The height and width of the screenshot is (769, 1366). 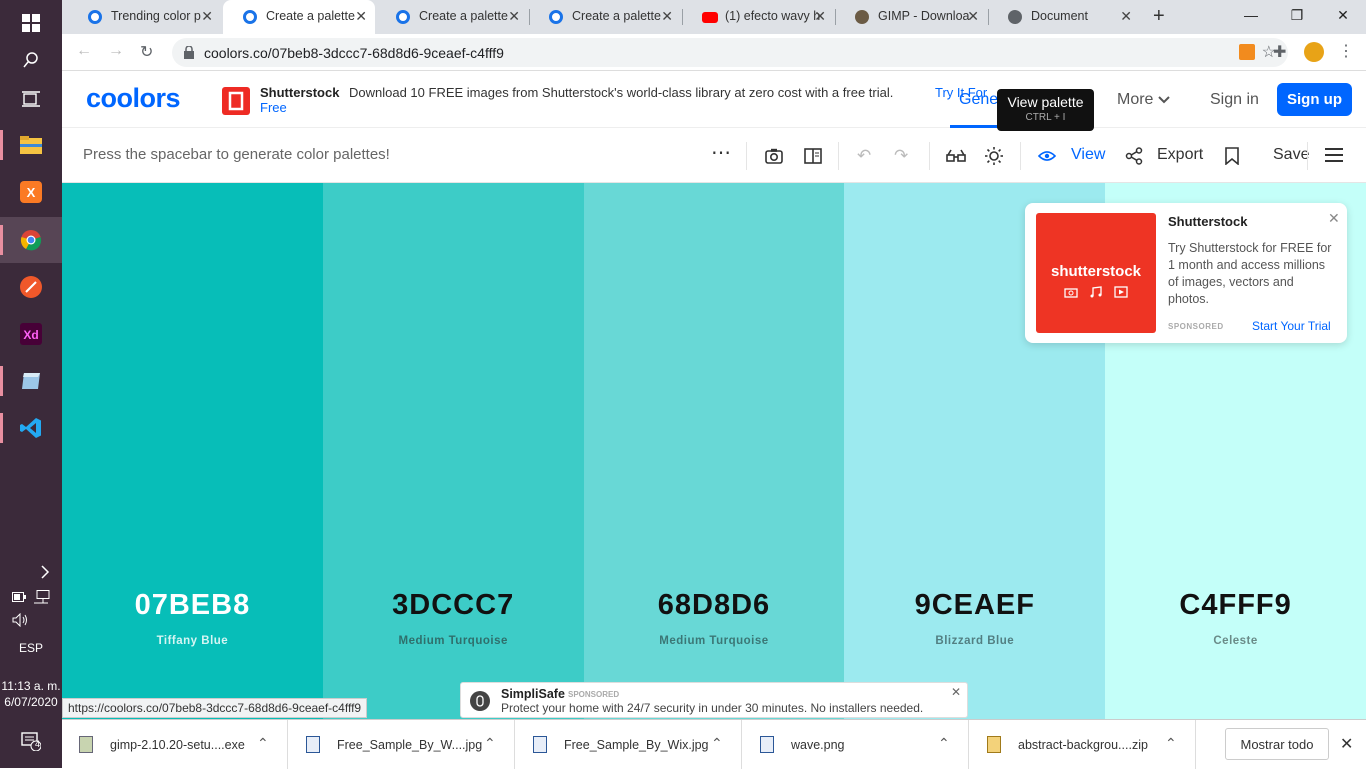 I want to click on tab-create-palette-3: Create a palette ✕, so click(x=605, y=17).